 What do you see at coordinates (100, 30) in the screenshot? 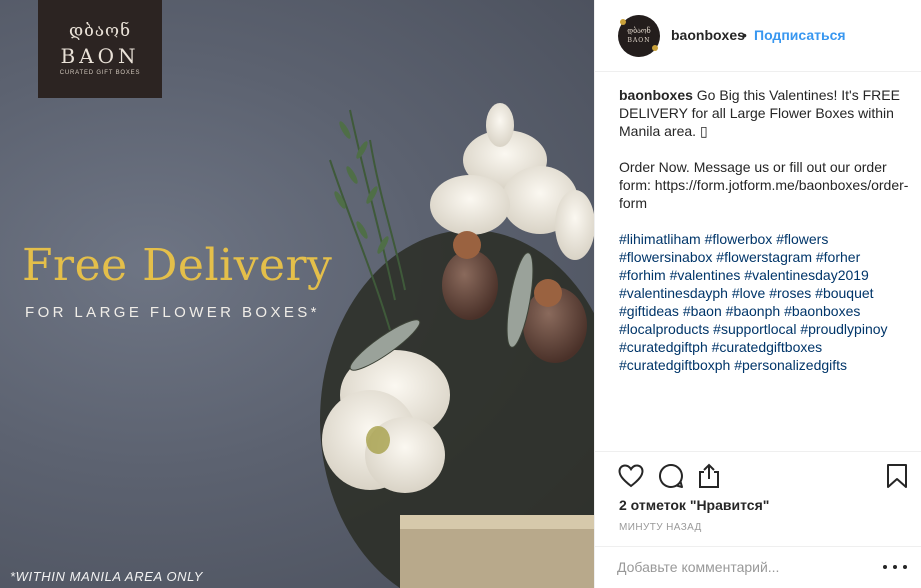
I see `logo-script-text: დბაონ` at bounding box center [100, 30].